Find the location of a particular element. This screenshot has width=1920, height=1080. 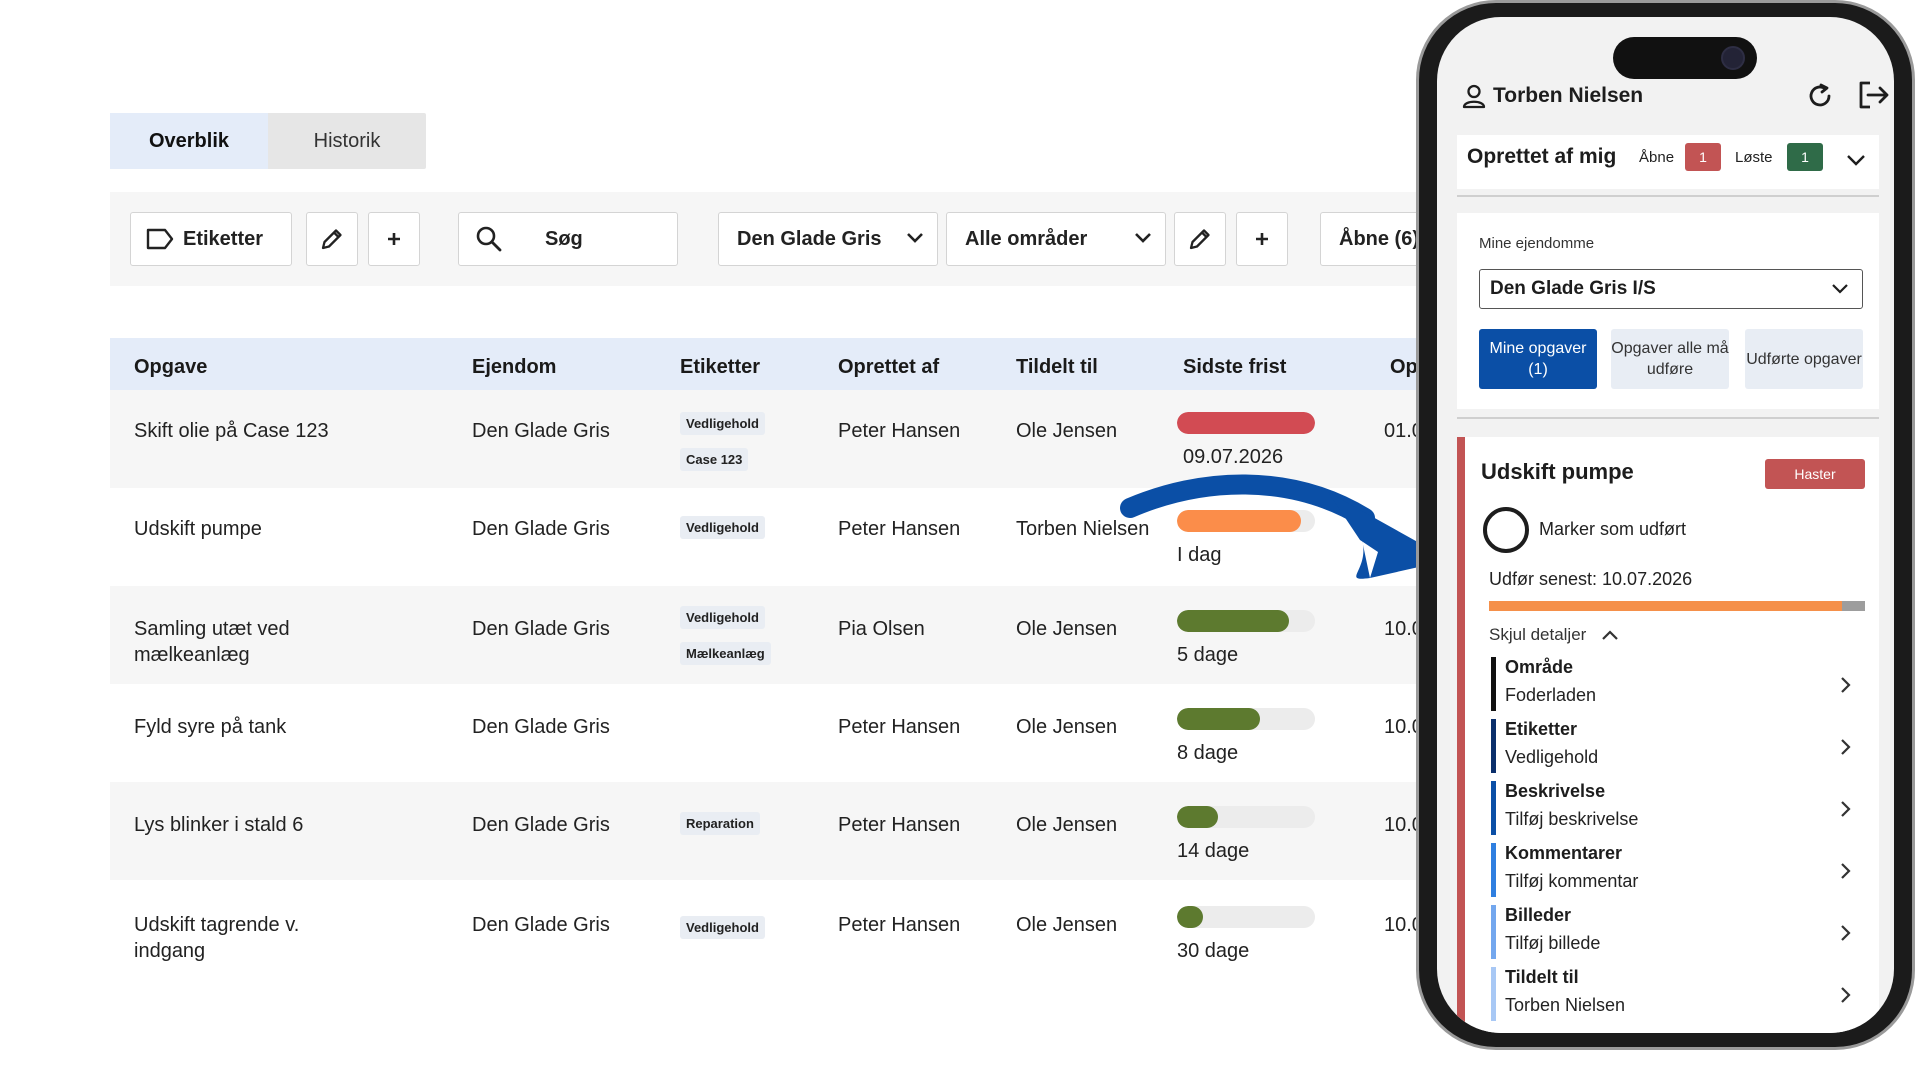

plus-icon is located at coordinates (1262, 239).